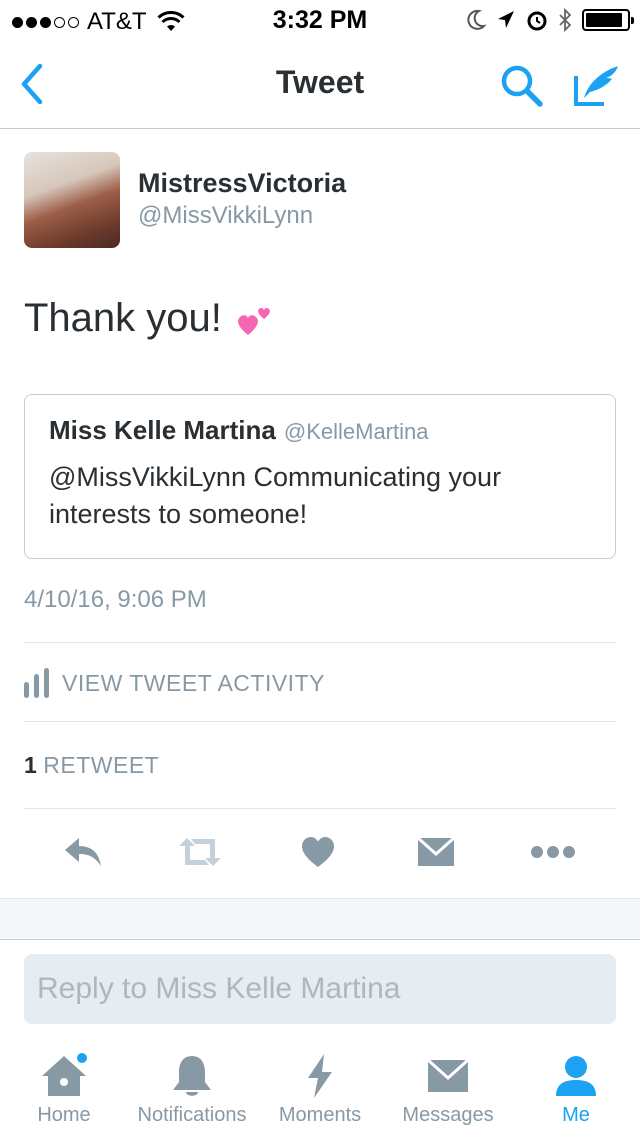 This screenshot has height=1136, width=640. What do you see at coordinates (476, 19) in the screenshot?
I see `moon-icon` at bounding box center [476, 19].